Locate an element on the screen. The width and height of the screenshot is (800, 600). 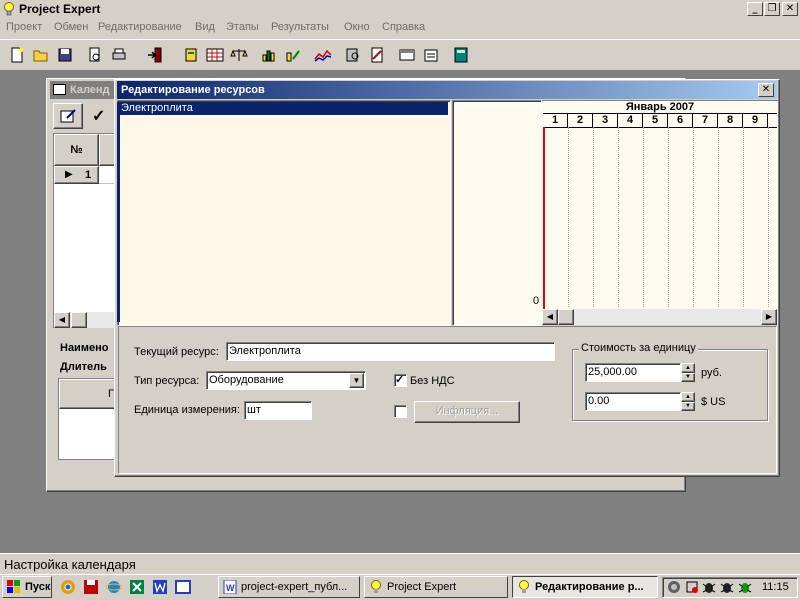
taskbar-button-label: Project Expert is located at coordinates (422, 587).